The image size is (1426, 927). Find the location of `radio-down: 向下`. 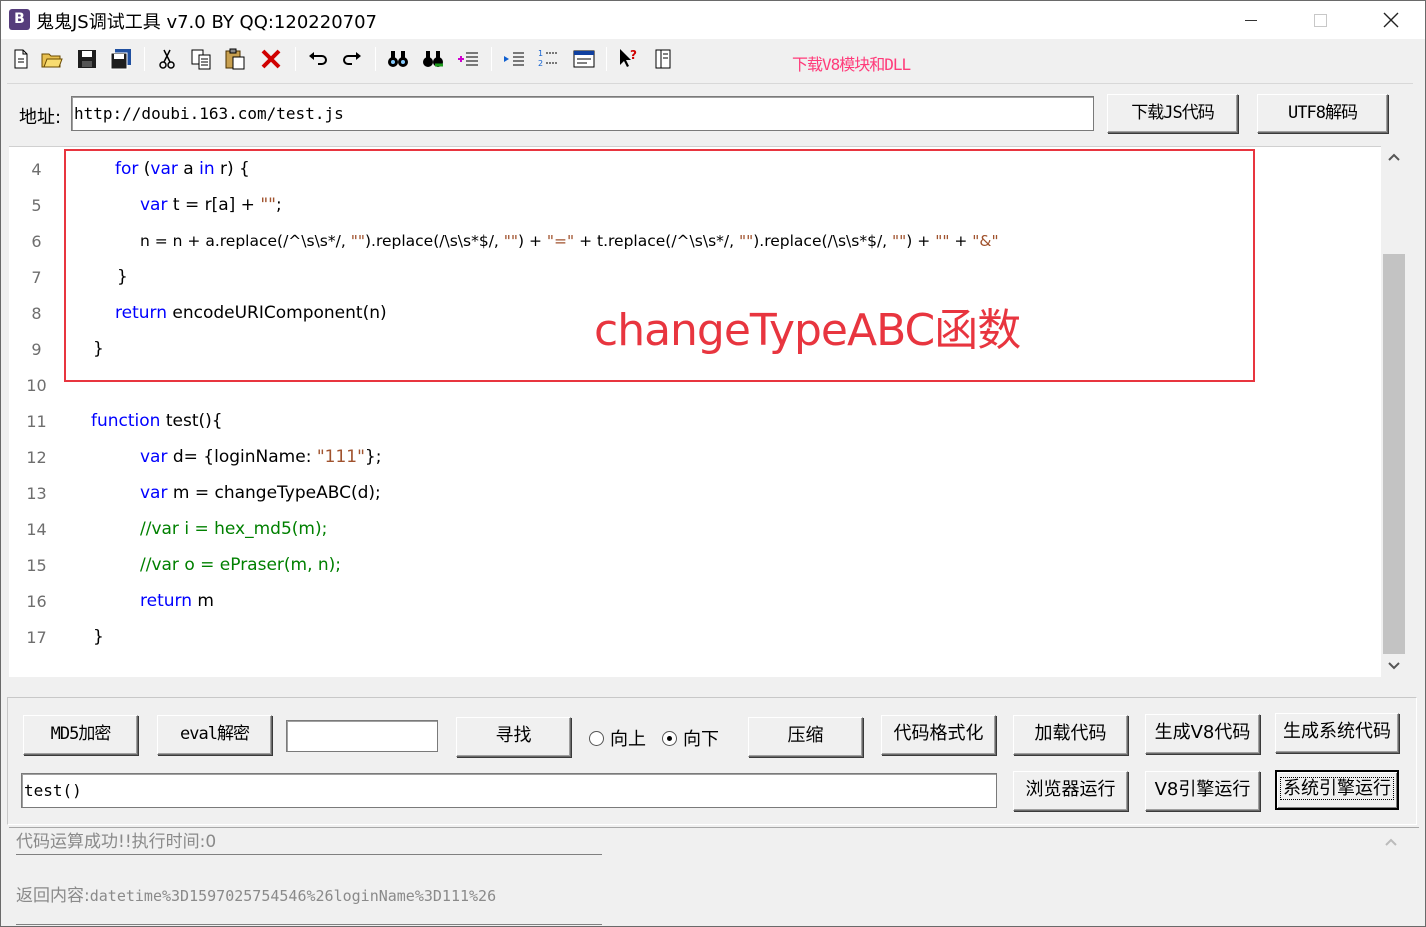

radio-down: 向下 is located at coordinates (690, 738).